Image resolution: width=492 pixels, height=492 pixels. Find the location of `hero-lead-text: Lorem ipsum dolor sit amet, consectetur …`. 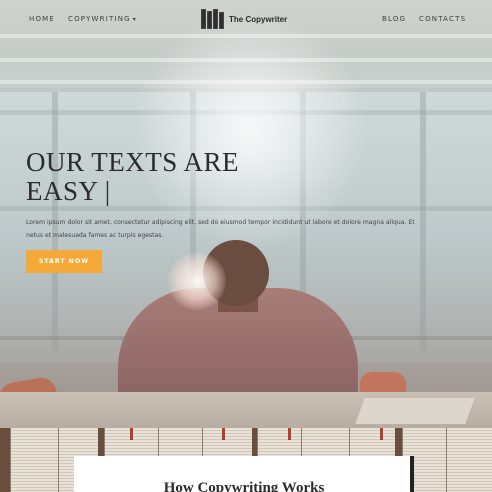

hero-lead-text: Lorem ipsum dolor sit amet, consectetur … is located at coordinates (220, 229).